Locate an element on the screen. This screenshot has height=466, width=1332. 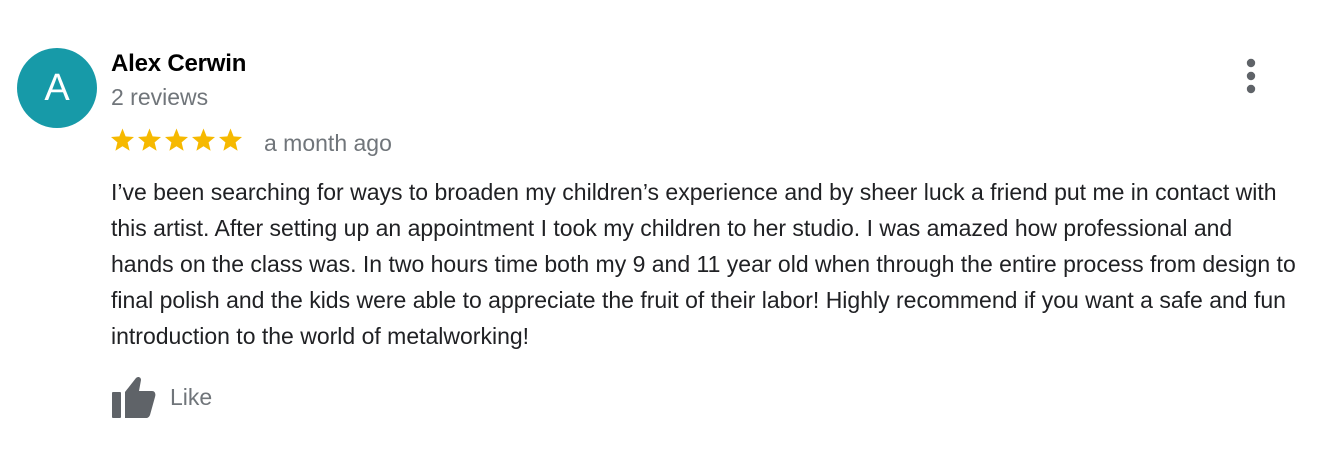
review-count: 2 reviews is located at coordinates (159, 97).